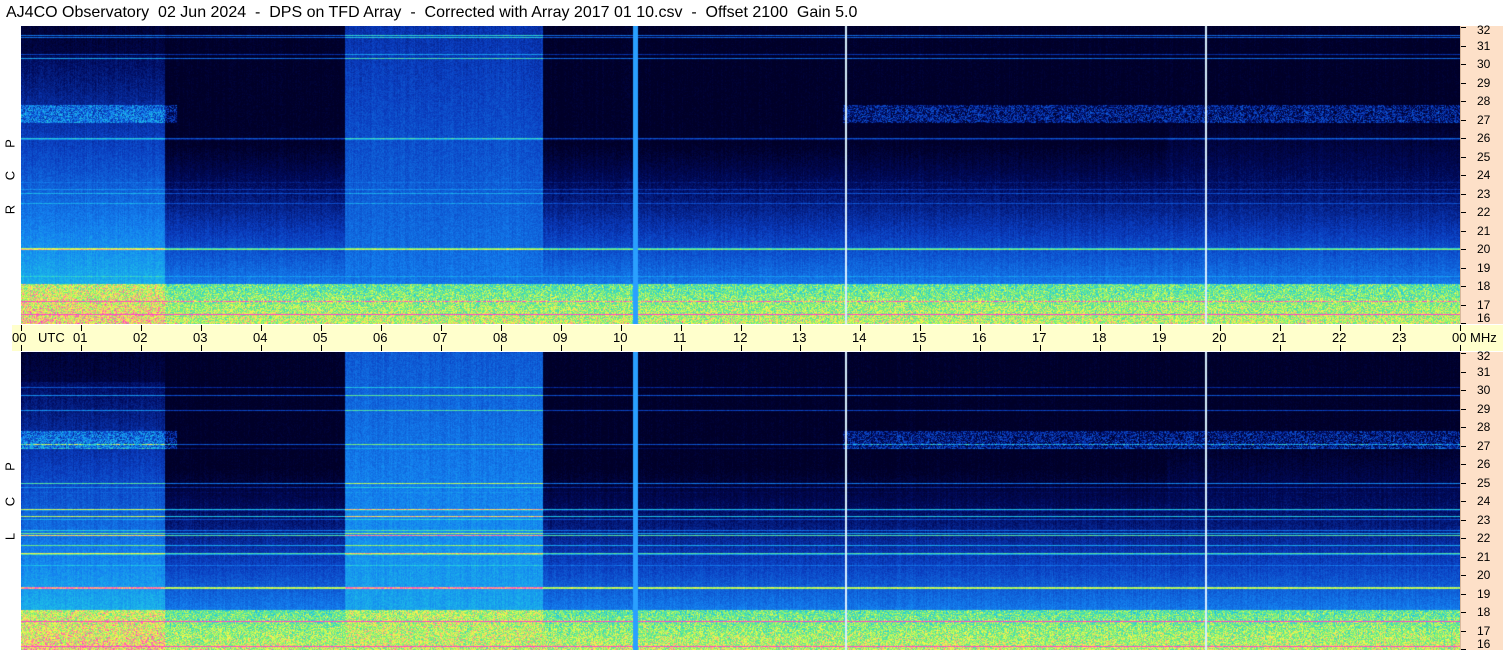  Describe the element at coordinates (1484, 356) in the screenshot. I see `y-tick-label: 32` at that location.